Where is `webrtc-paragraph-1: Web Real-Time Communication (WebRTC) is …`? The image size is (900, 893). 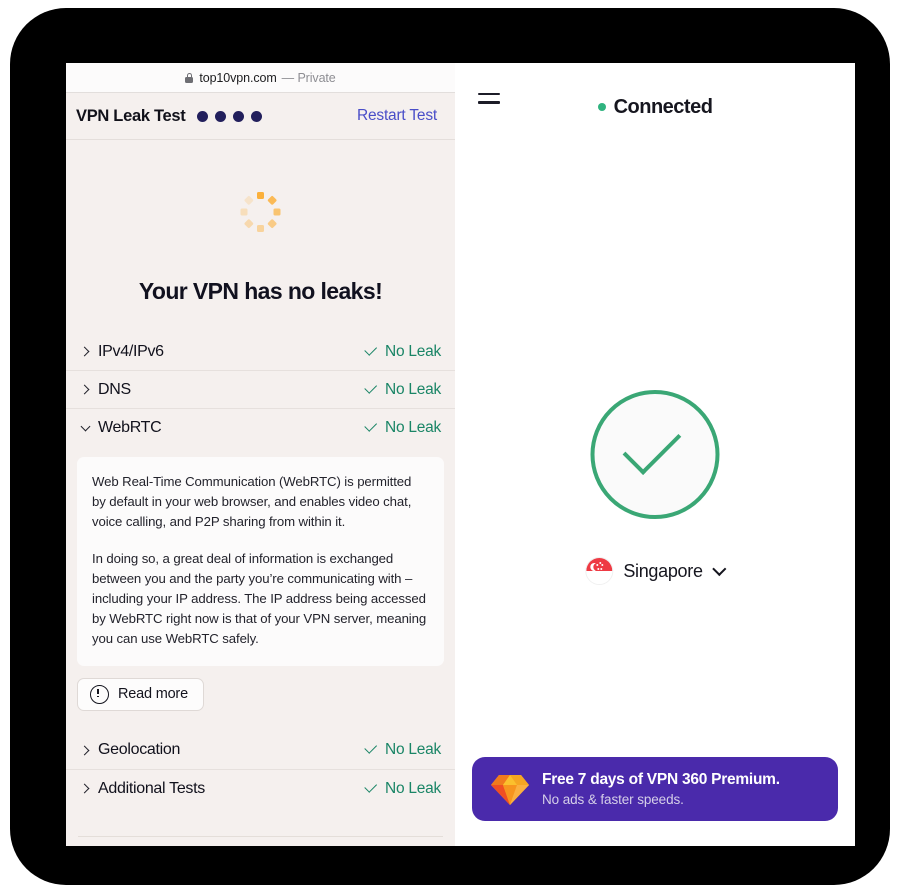 webrtc-paragraph-1: Web Real-Time Communication (WebRTC) is … is located at coordinates (252, 502).